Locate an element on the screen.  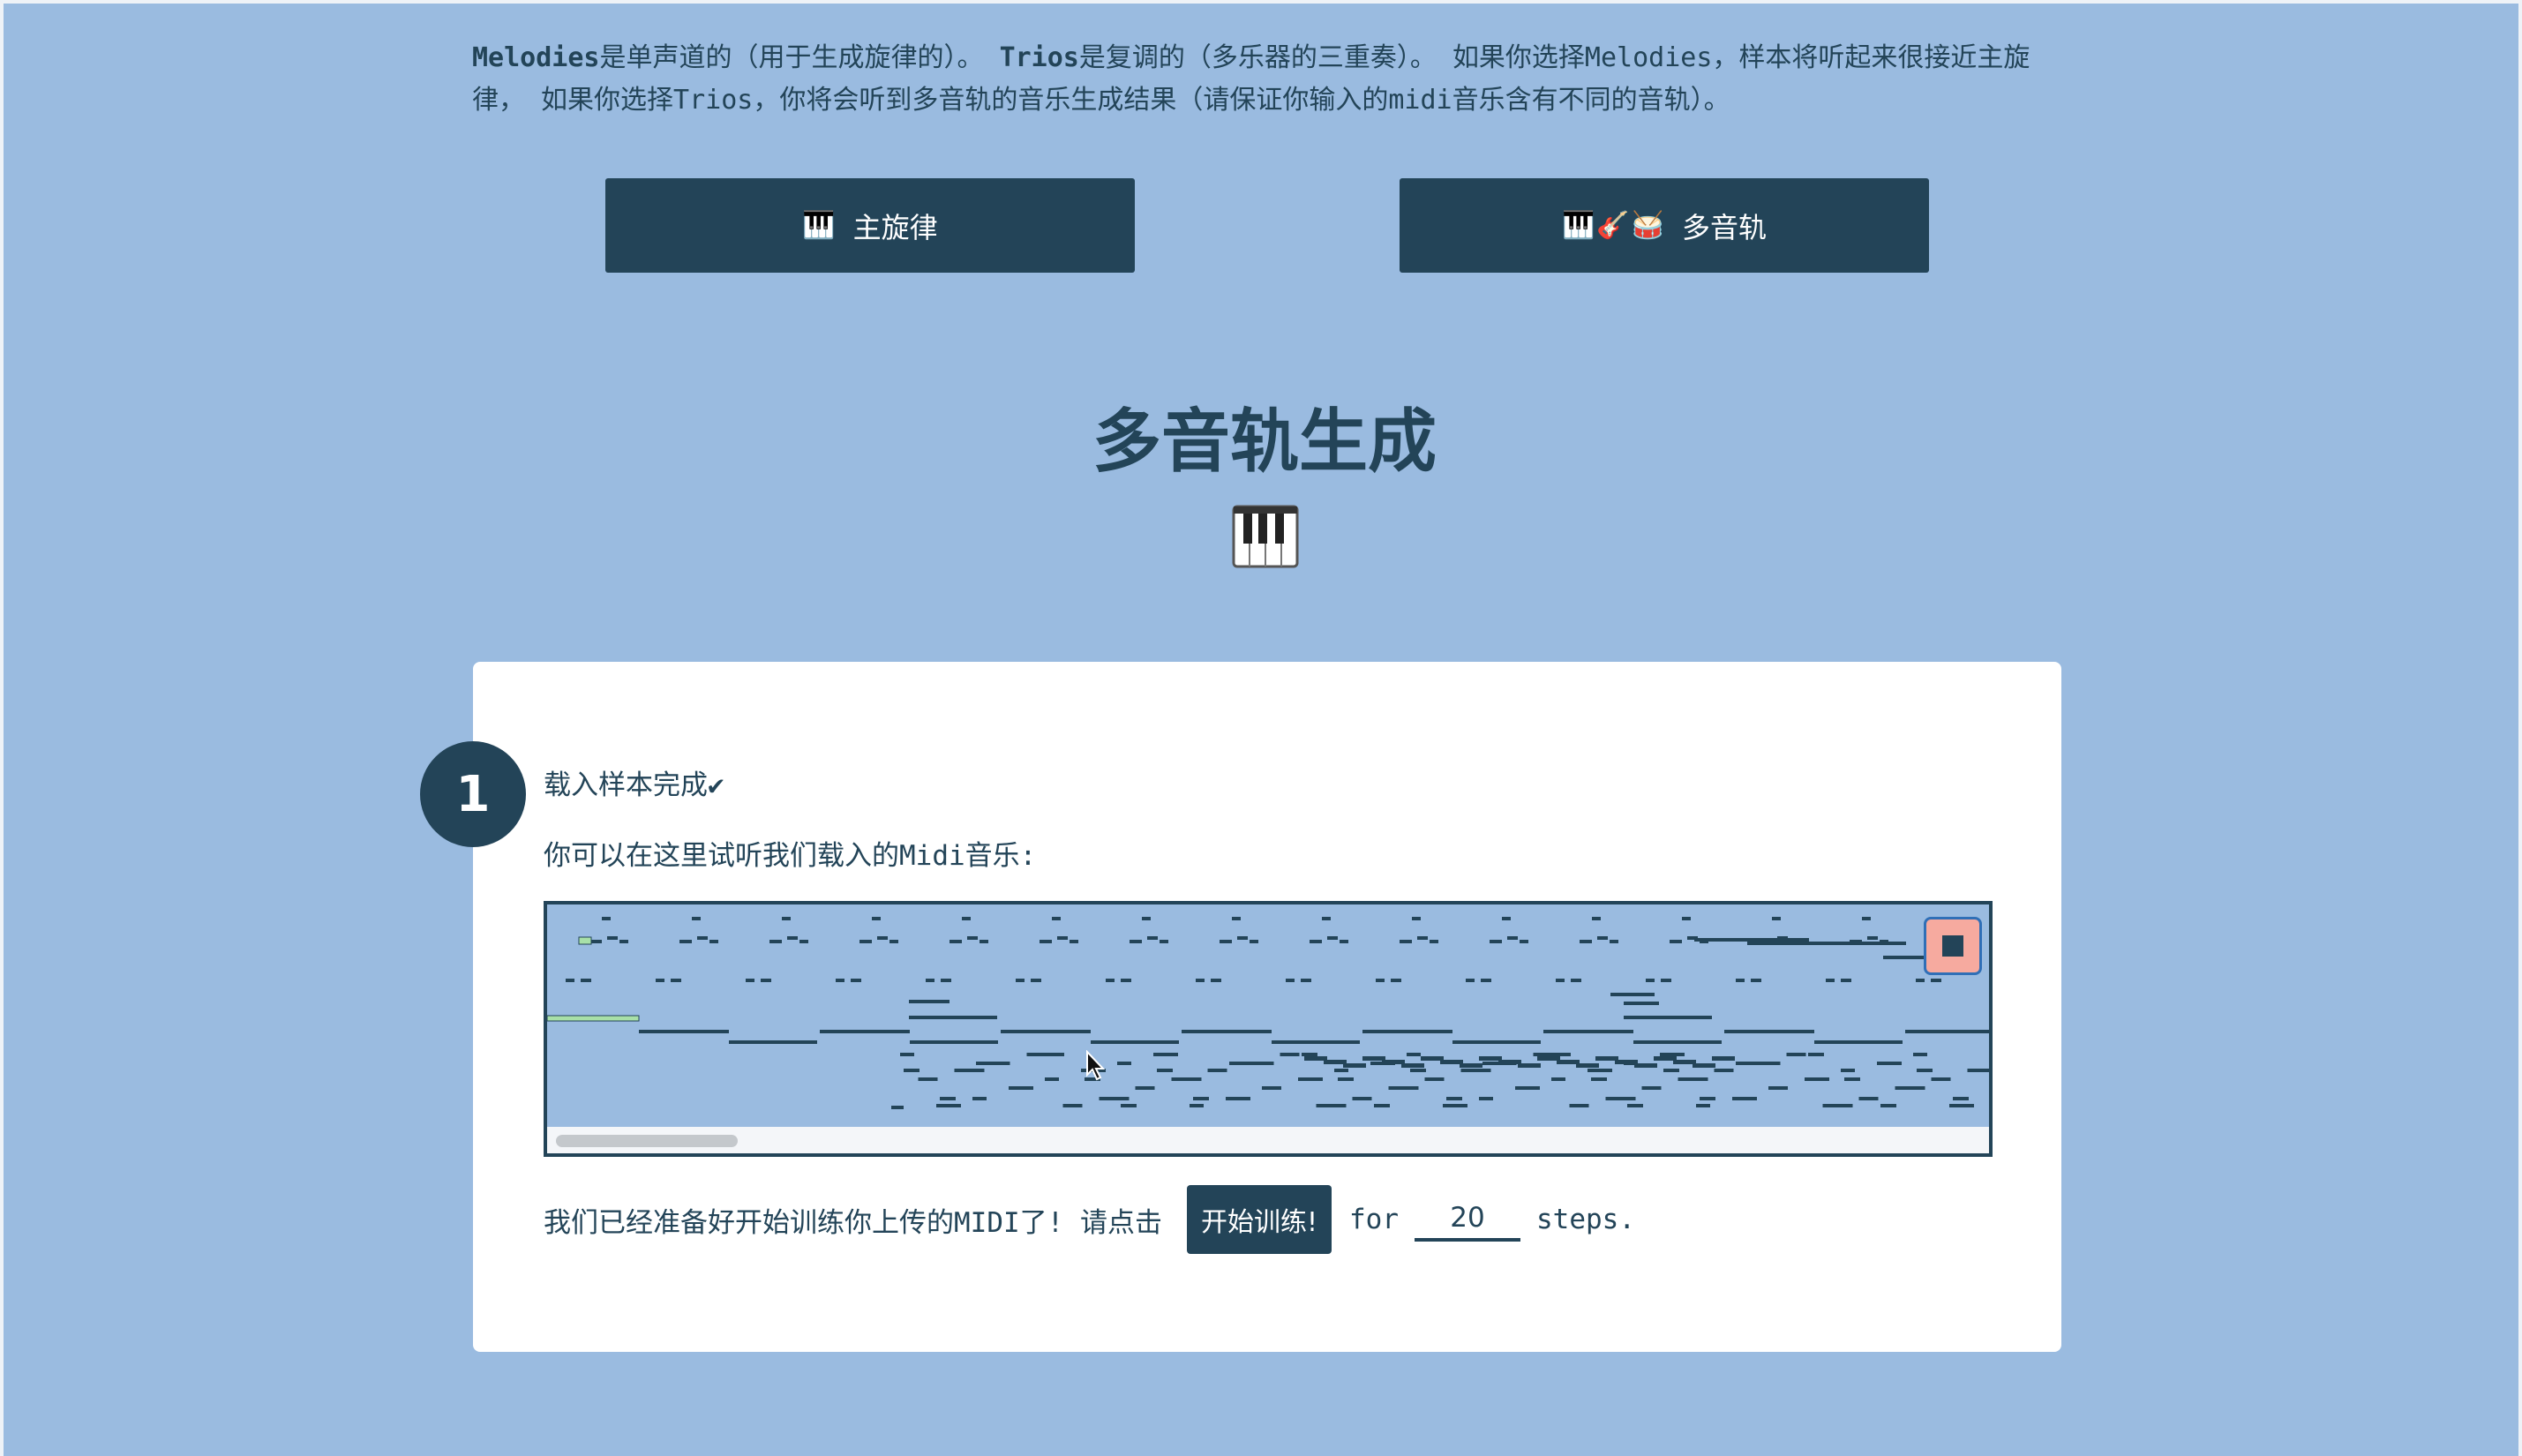
midi-piano-roll is located at coordinates (1268, 1029).